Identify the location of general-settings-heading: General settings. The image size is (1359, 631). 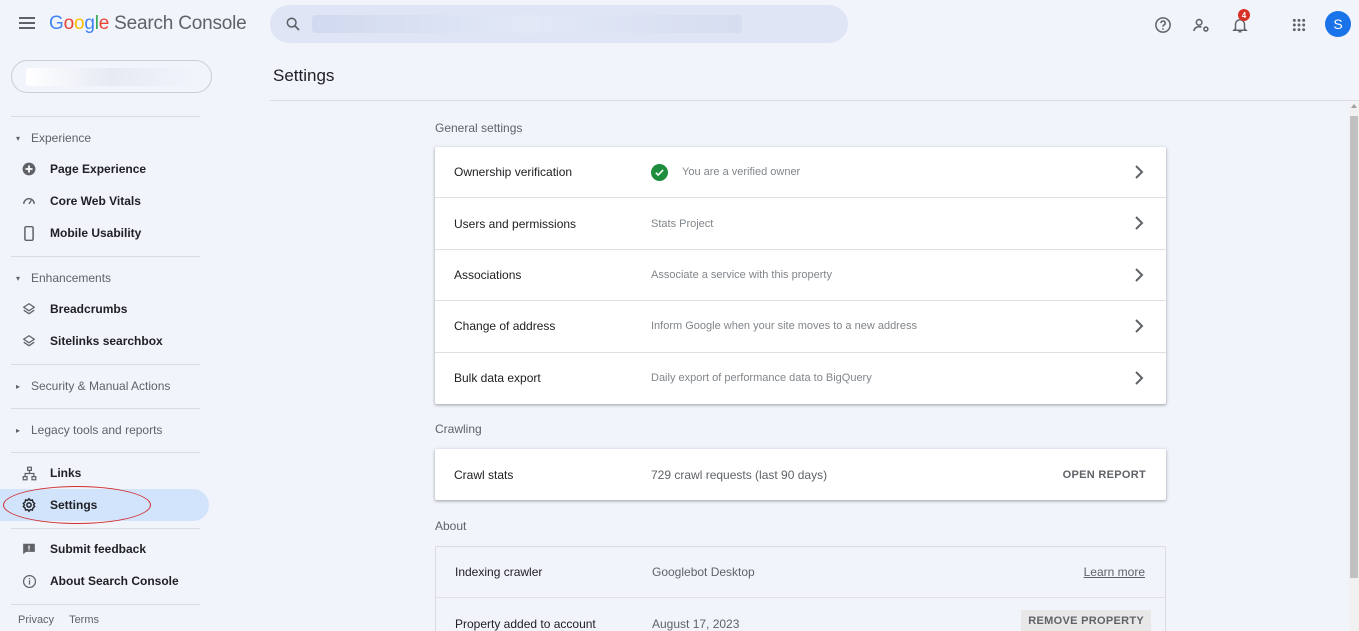
(479, 128).